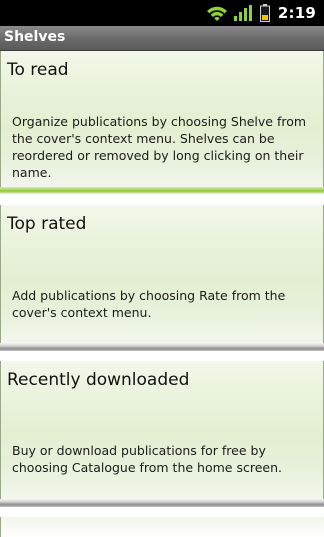  What do you see at coordinates (162, 190) in the screenshot?
I see `shelf-divider-selected` at bounding box center [162, 190].